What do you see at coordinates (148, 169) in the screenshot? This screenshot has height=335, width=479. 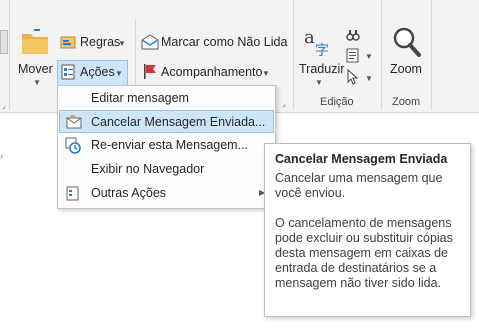 I see `menu-item-label: Exibir no Navegador` at bounding box center [148, 169].